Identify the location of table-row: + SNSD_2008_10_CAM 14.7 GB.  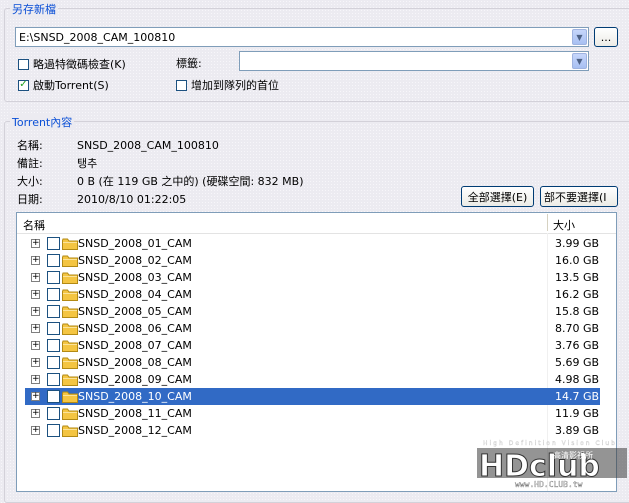
(308, 396).